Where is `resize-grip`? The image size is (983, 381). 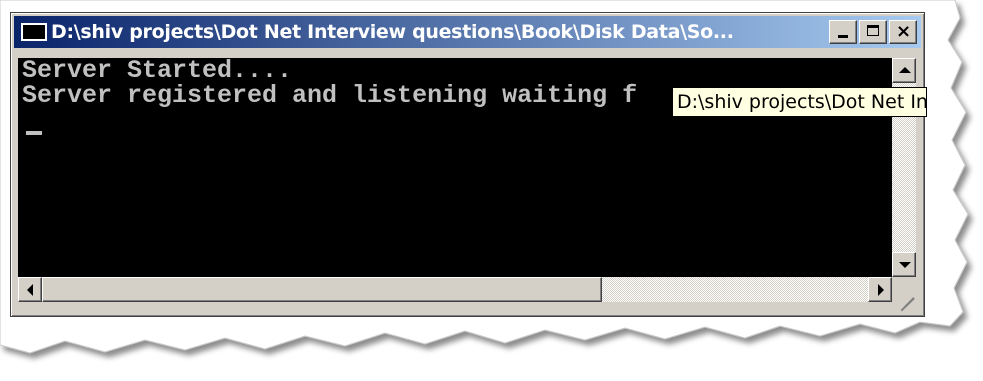 resize-grip is located at coordinates (904, 294).